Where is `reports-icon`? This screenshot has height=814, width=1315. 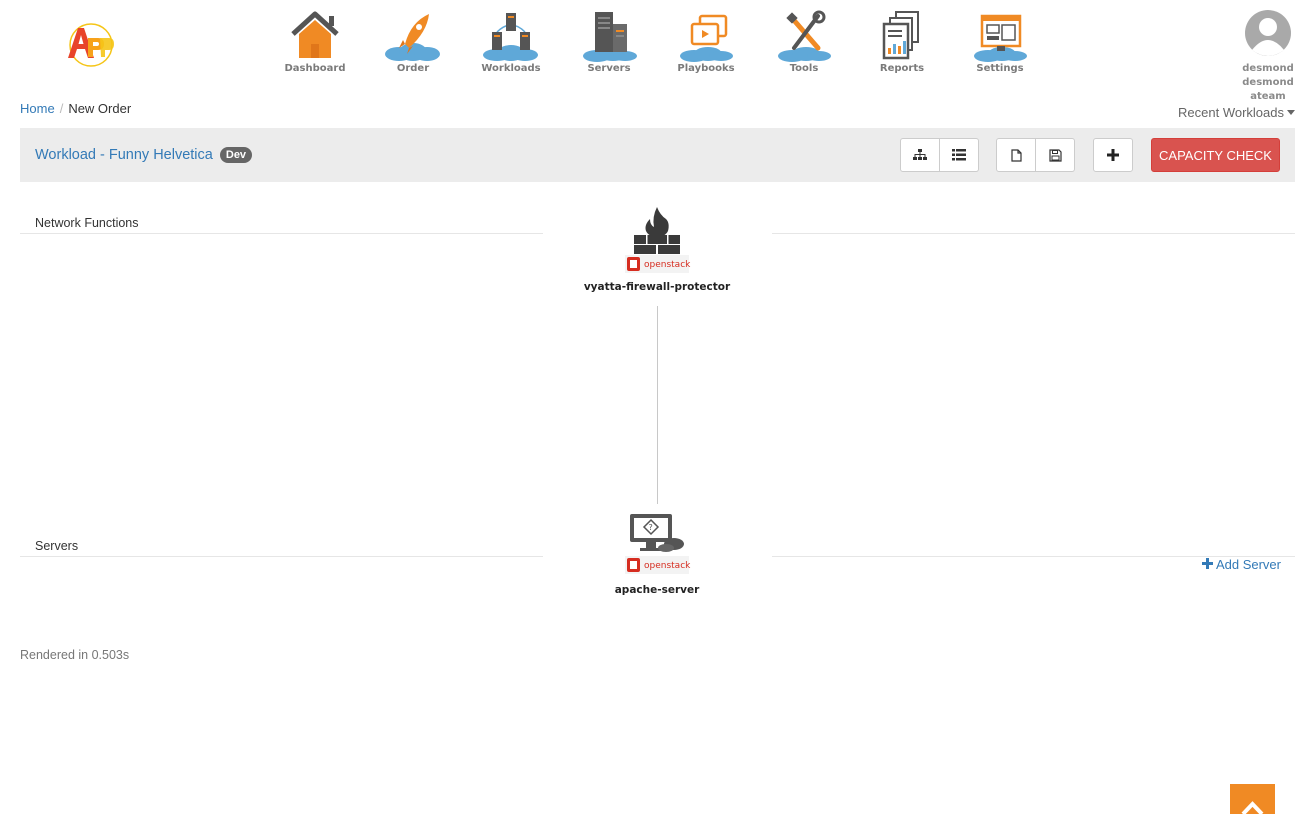
reports-icon is located at coordinates (900, 35).